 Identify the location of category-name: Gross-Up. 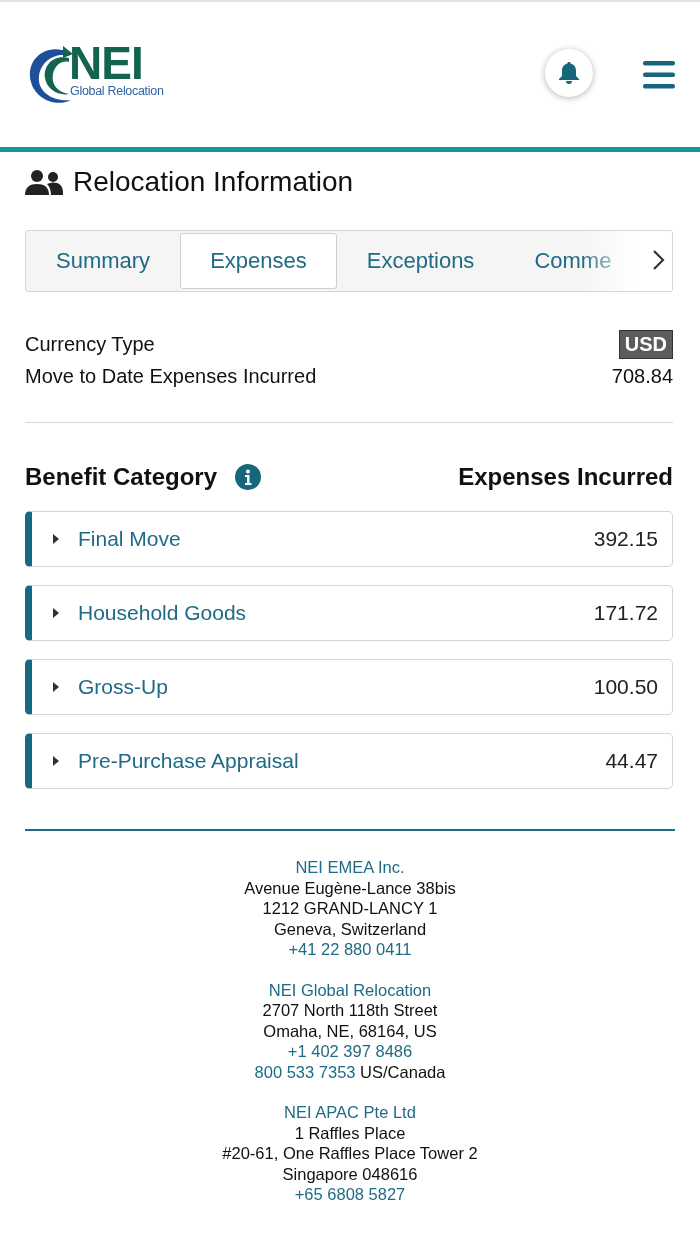
(123, 687).